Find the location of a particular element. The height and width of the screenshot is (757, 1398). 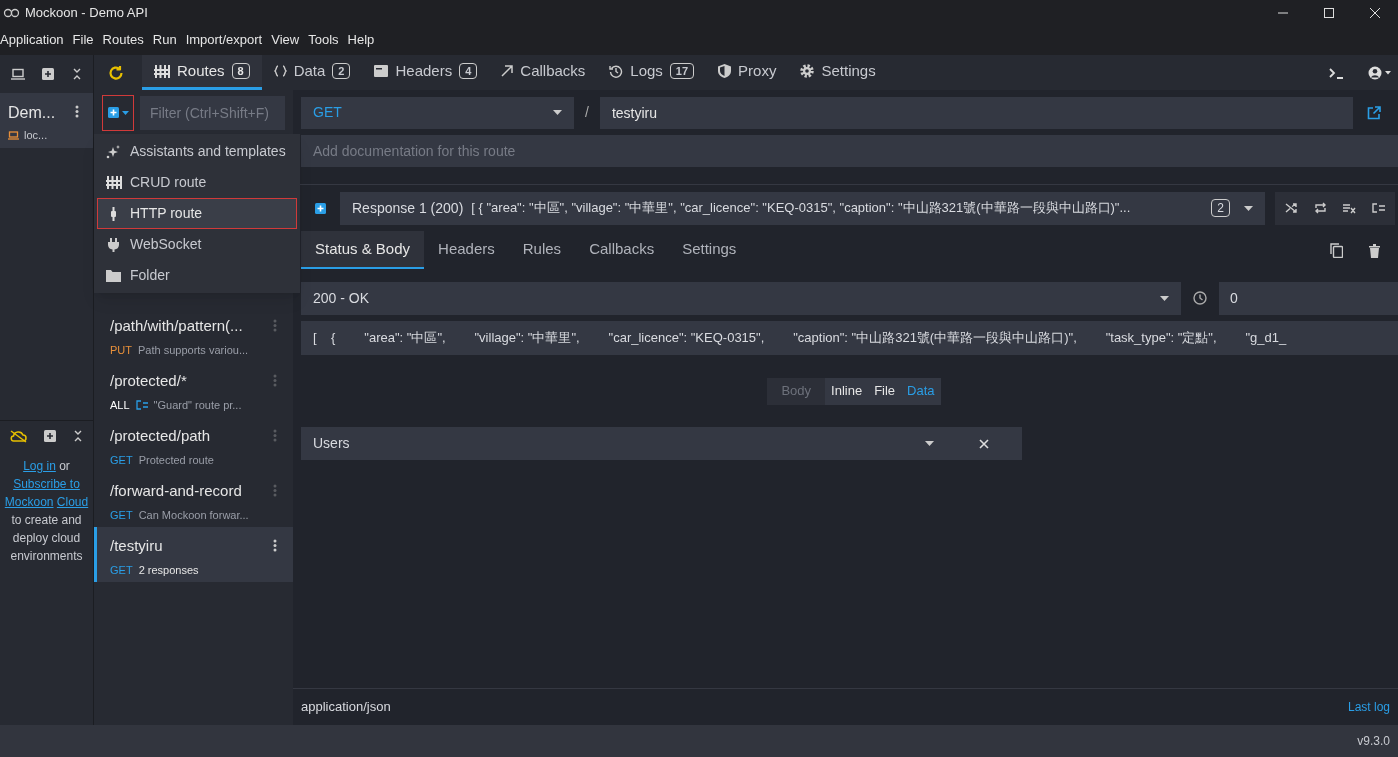

shuffle-icon is located at coordinates (1291, 208).